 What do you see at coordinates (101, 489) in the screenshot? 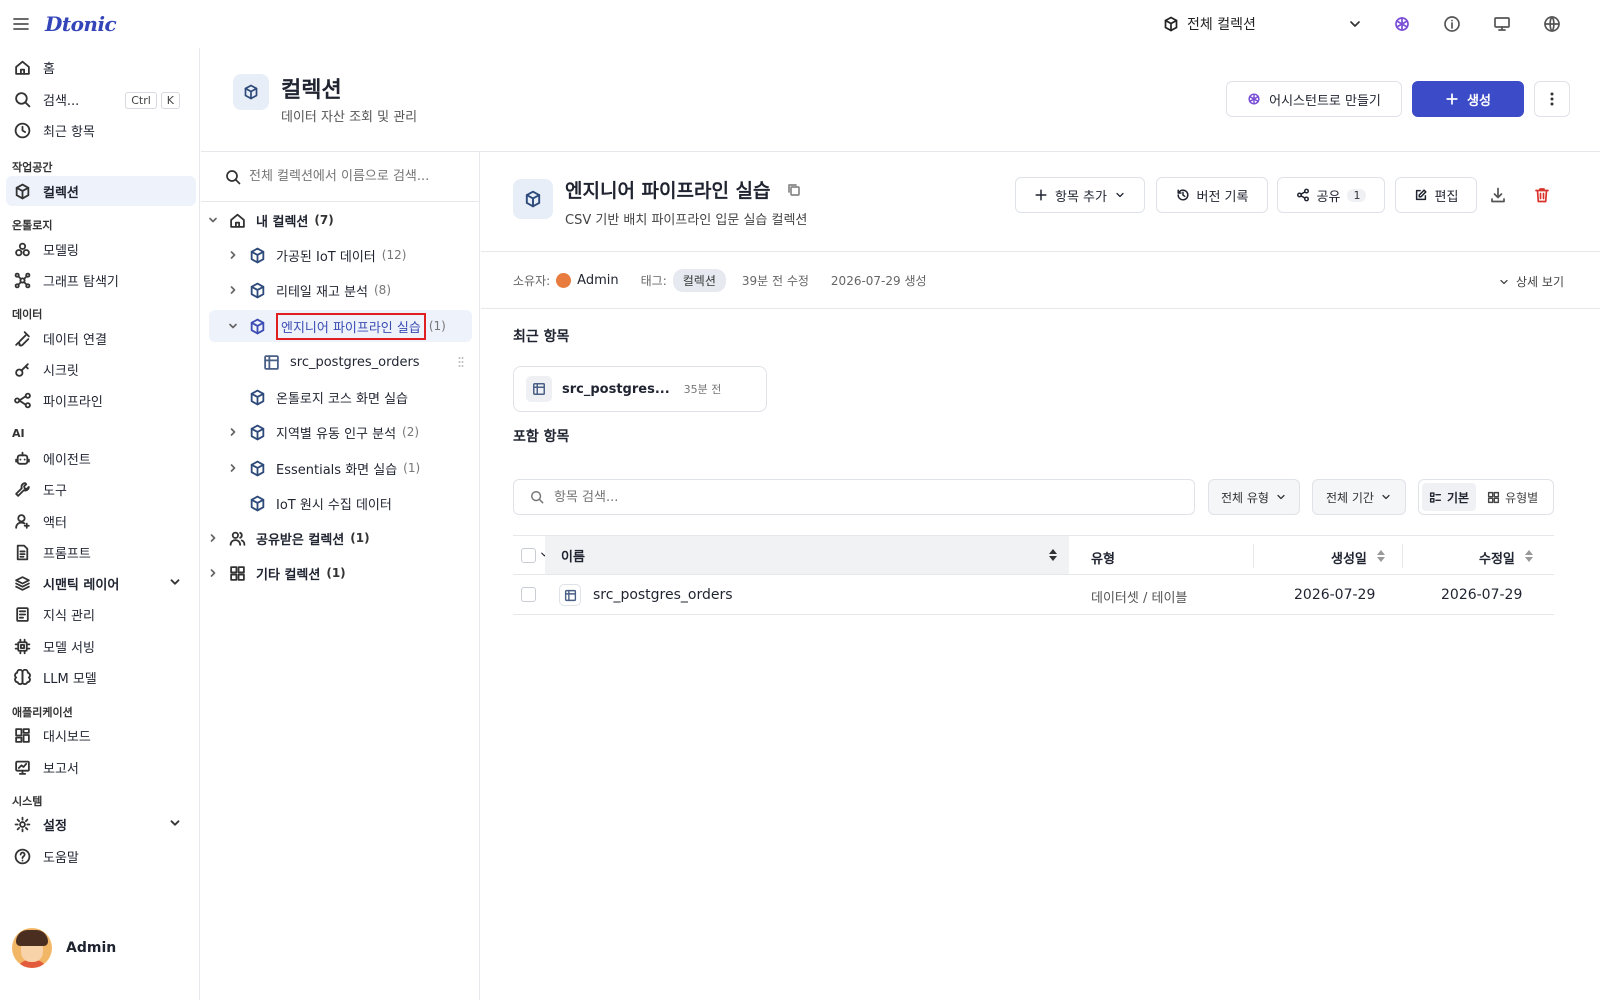
I see `sidebar-item-tools: 도구` at bounding box center [101, 489].